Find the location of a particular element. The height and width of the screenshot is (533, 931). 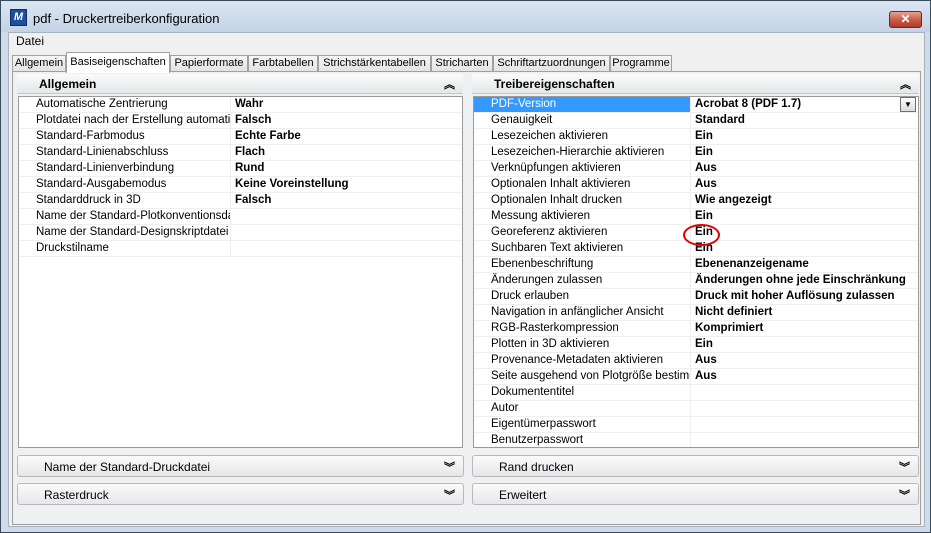

property-name: Optionalen Inhalt aktivieren is located at coordinates (582, 184).